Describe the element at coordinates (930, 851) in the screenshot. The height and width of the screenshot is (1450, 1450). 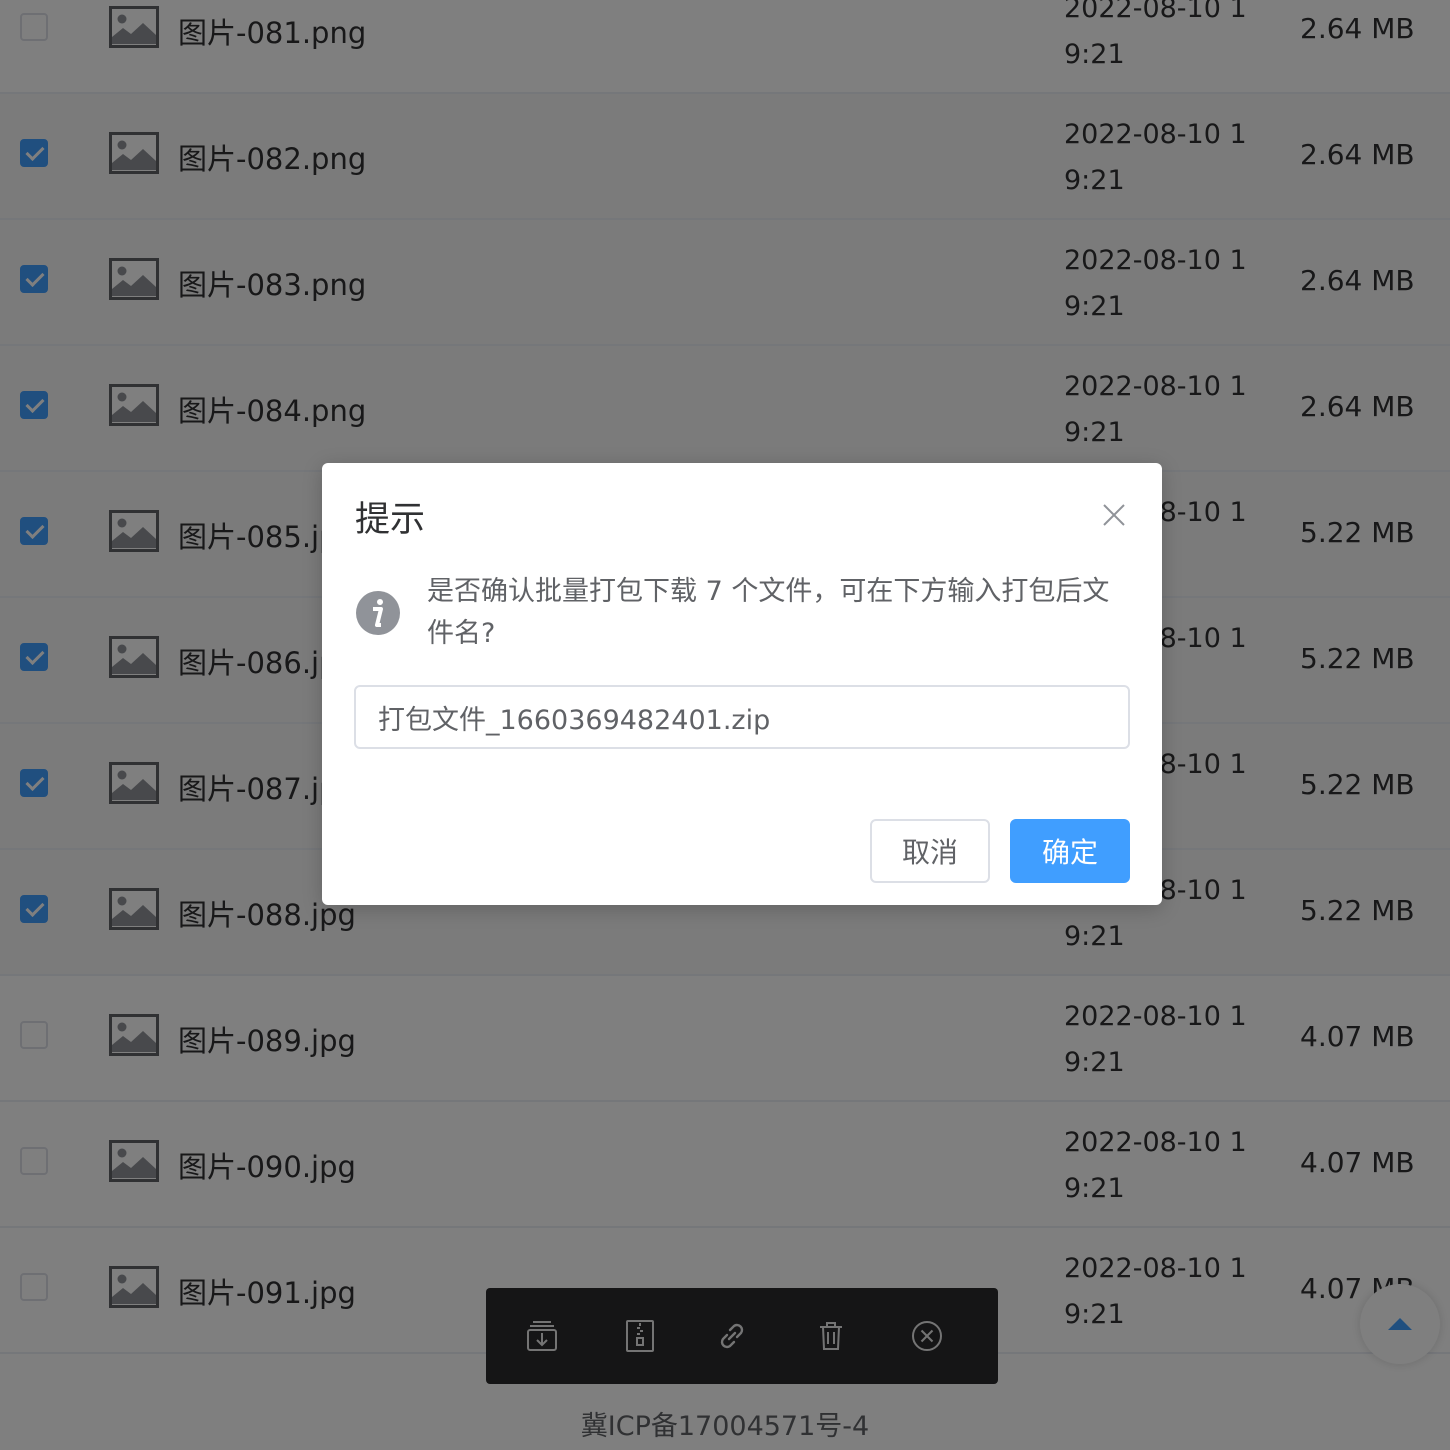
I see `cancel-button: 取消` at that location.